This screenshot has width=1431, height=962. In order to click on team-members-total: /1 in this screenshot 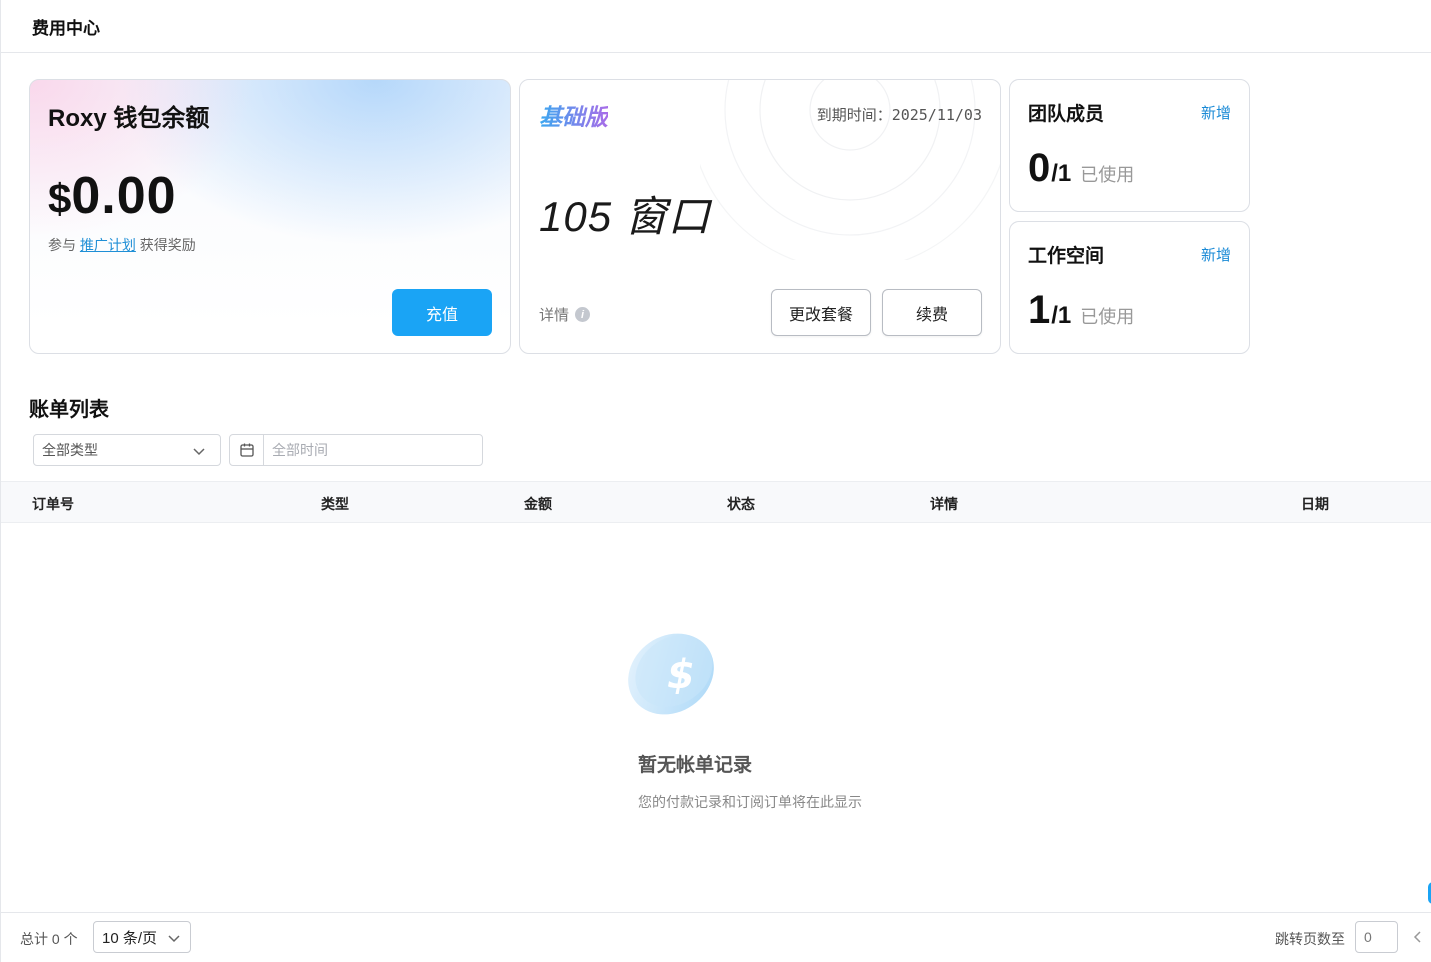, I will do `click(1061, 173)`.